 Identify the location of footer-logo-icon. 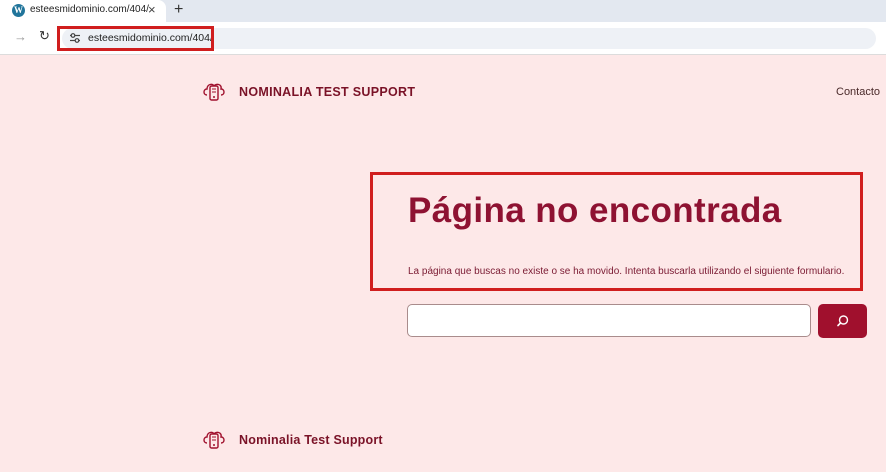
(214, 439).